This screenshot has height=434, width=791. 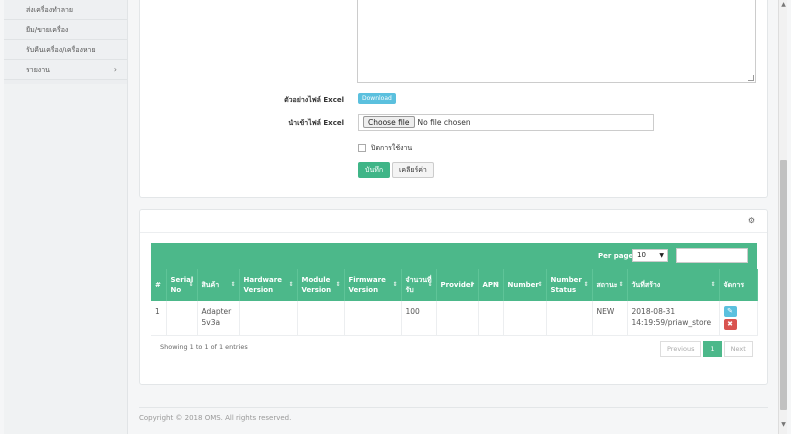 What do you see at coordinates (738, 318) in the screenshot?
I see `cell-actions: ✎ ✖` at bounding box center [738, 318].